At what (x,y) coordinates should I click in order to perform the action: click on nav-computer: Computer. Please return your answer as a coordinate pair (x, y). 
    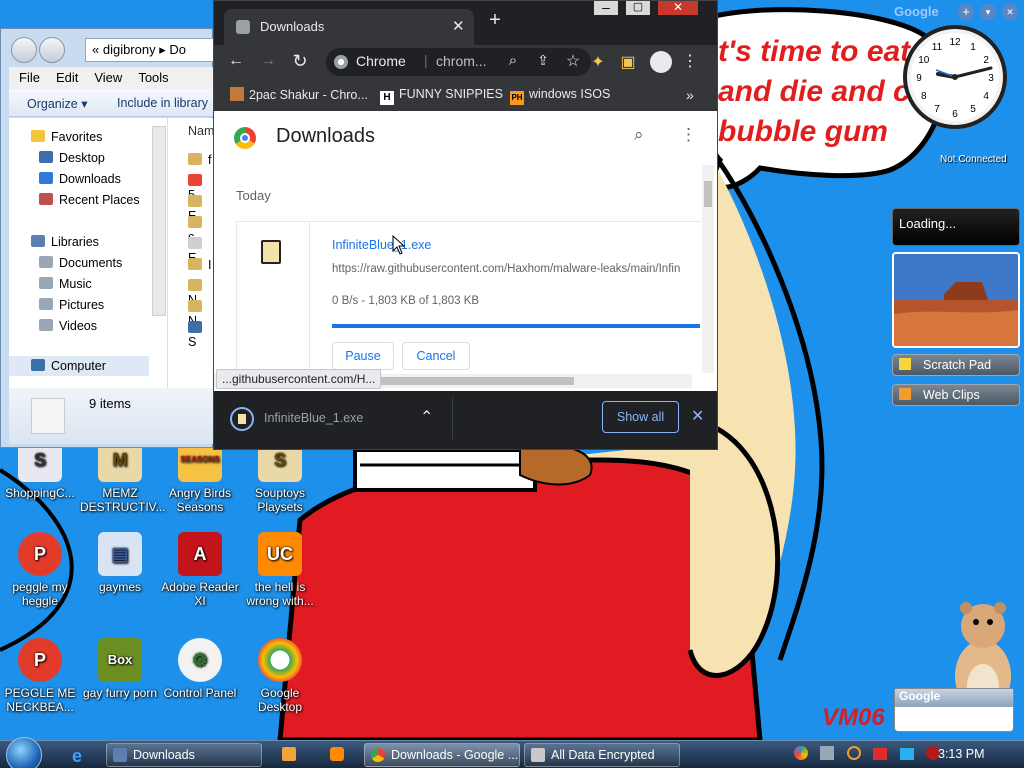
    Looking at the image, I should click on (79, 366).